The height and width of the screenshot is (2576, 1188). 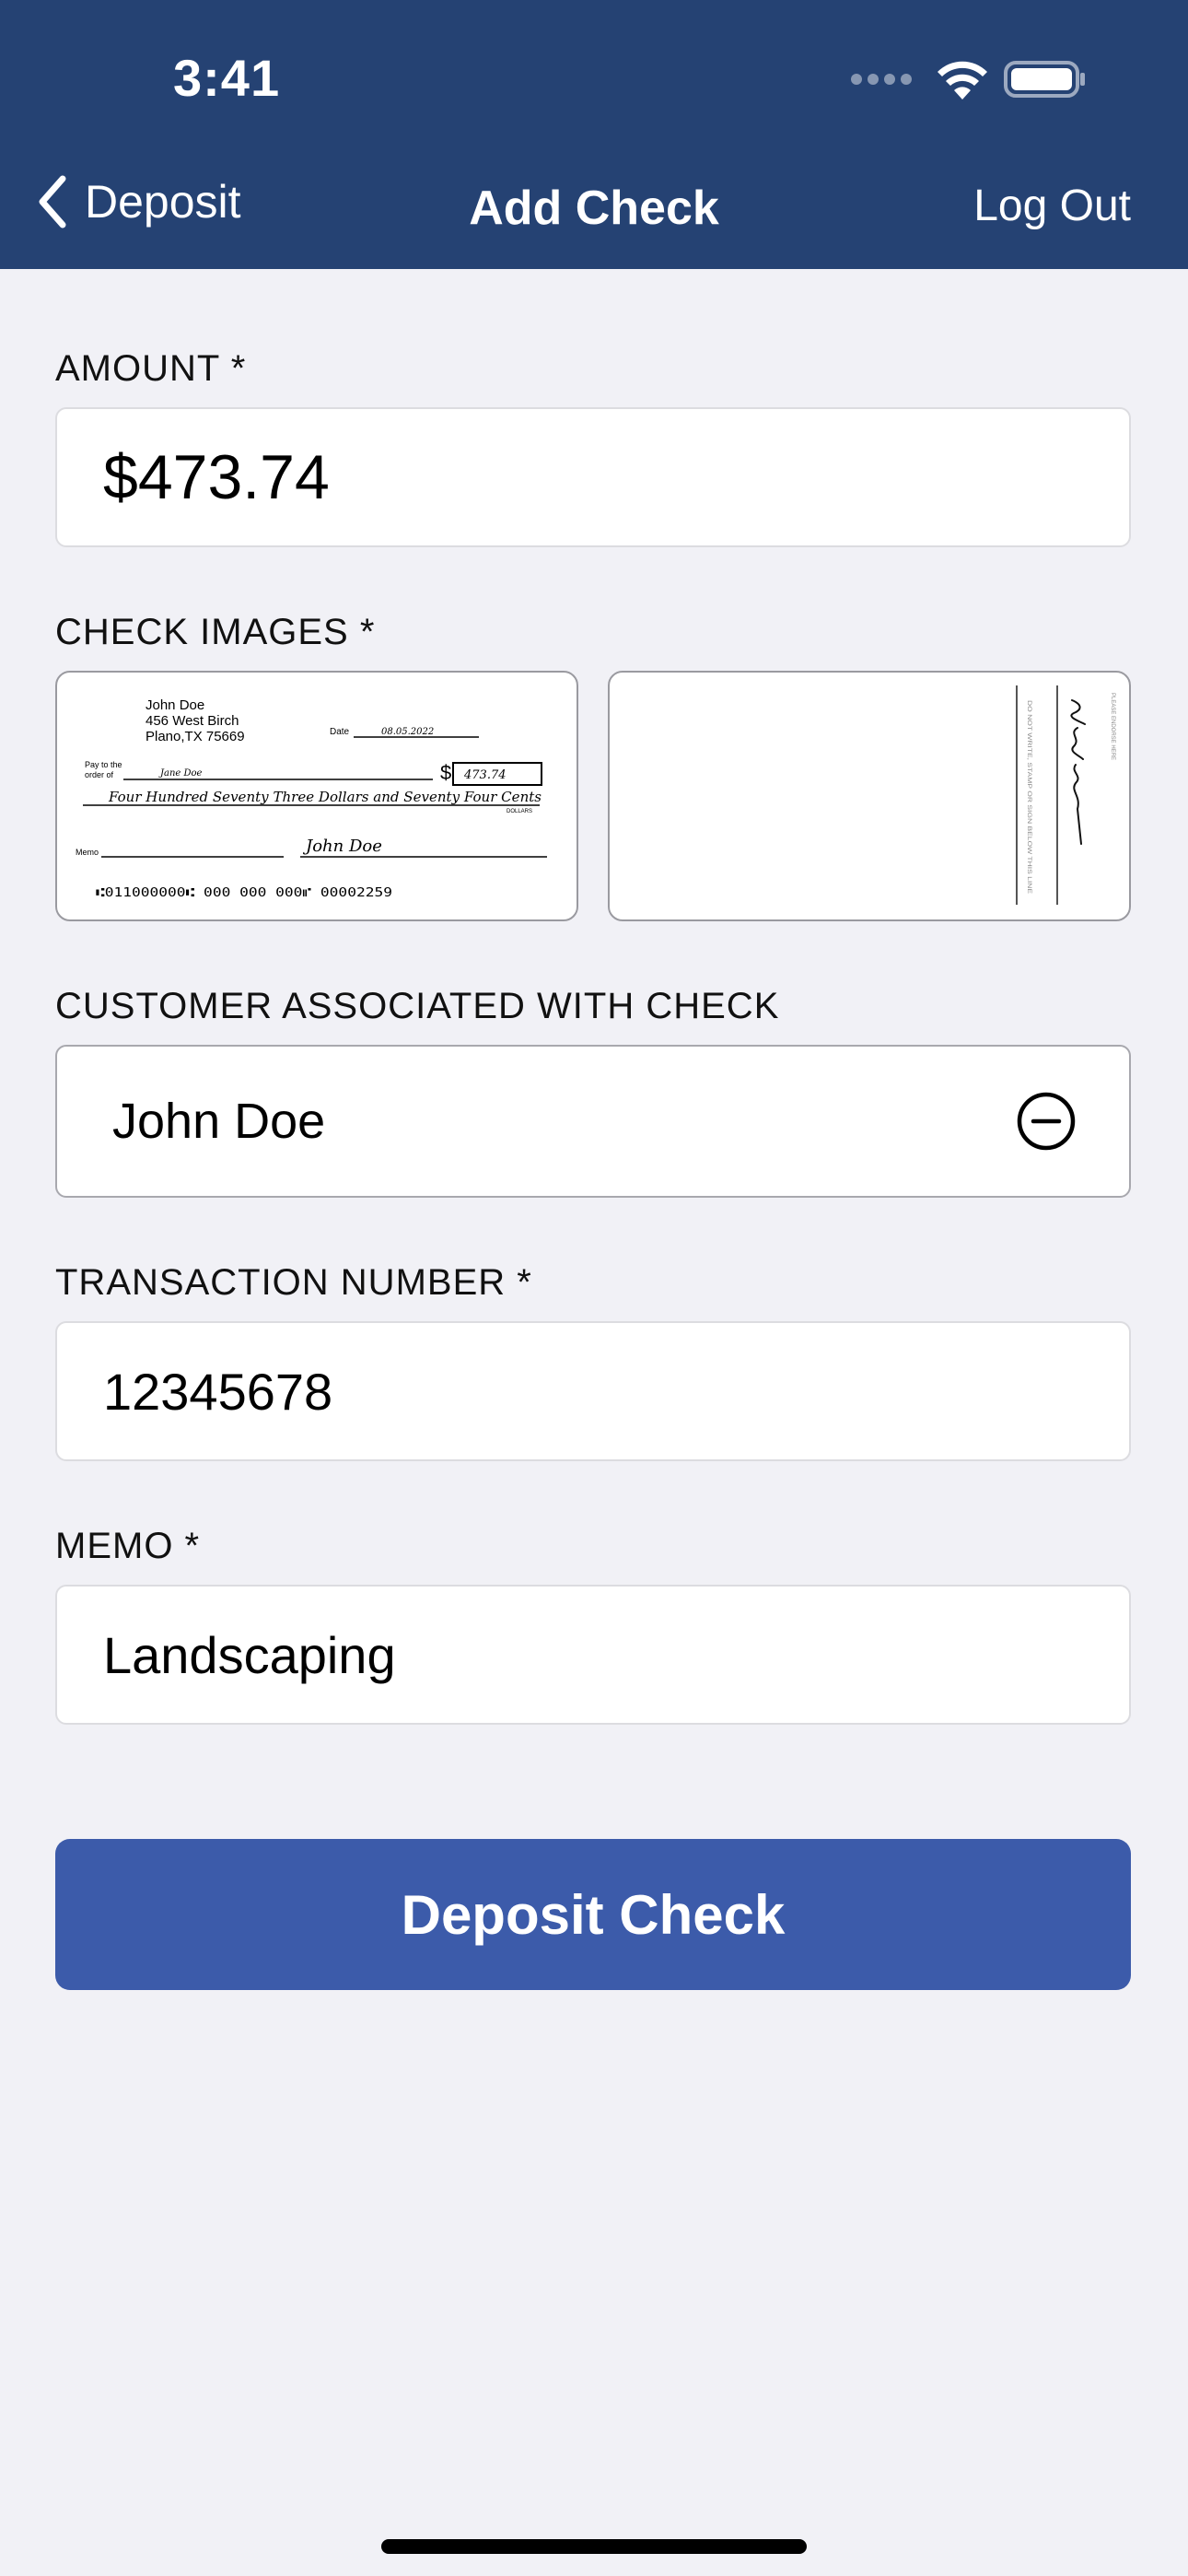 I want to click on transaction-number-value: 12345678, so click(x=218, y=1392).